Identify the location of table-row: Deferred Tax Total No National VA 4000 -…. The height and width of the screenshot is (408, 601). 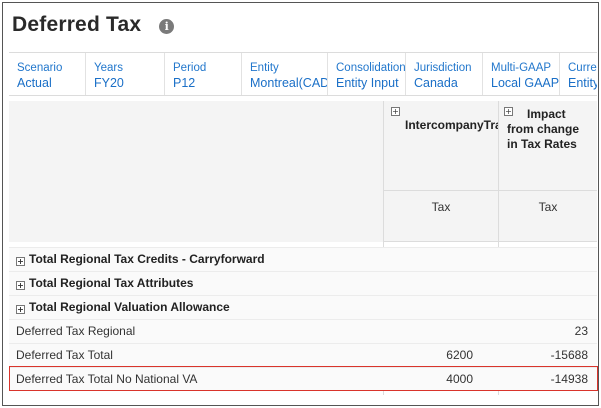
(303, 379).